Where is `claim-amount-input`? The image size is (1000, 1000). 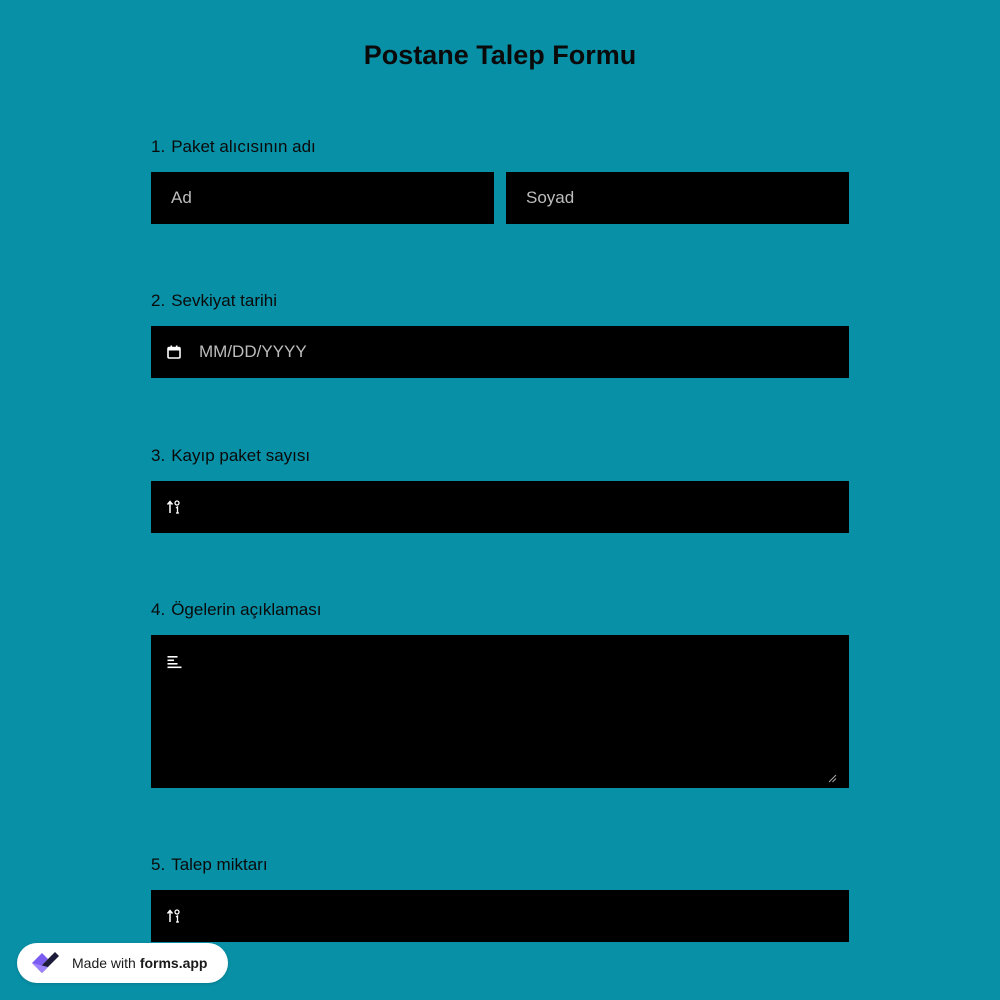
claim-amount-input is located at coordinates (515, 916).